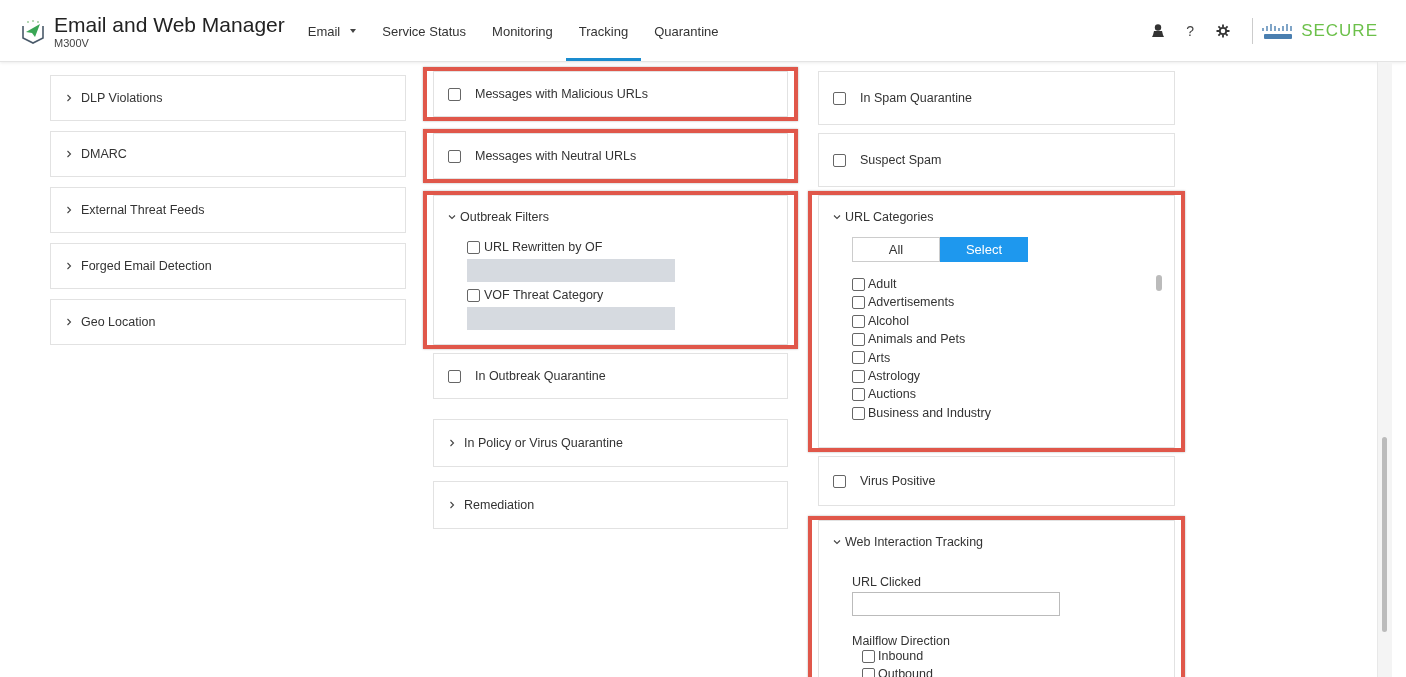  Describe the element at coordinates (901, 656) in the screenshot. I see `checkbox-label: Inbound` at that location.